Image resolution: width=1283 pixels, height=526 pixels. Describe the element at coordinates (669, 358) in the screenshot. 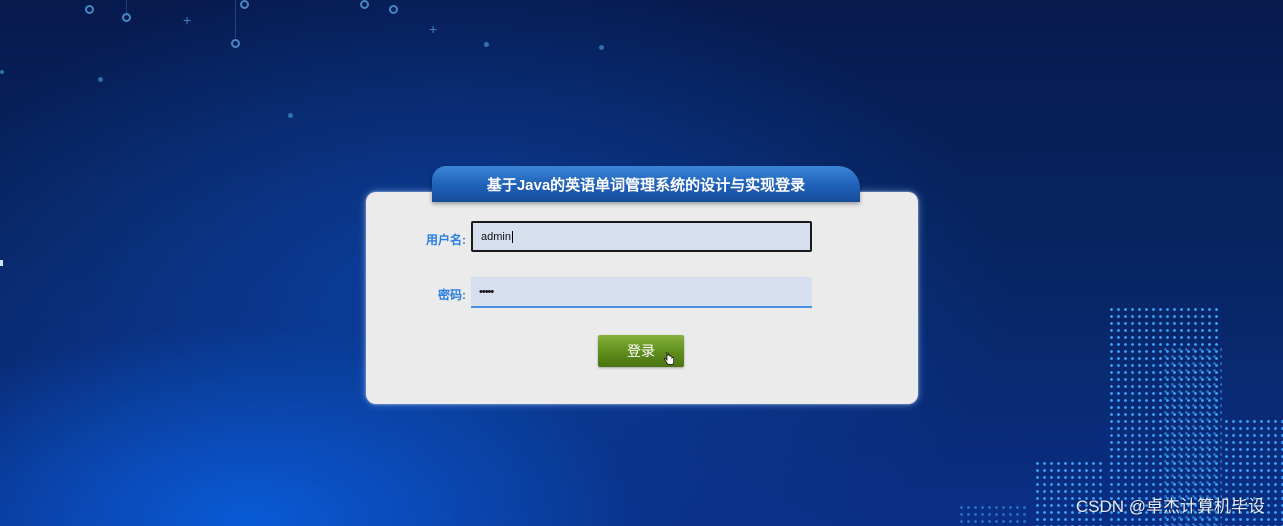

I see `pointer-cursor-icon` at that location.